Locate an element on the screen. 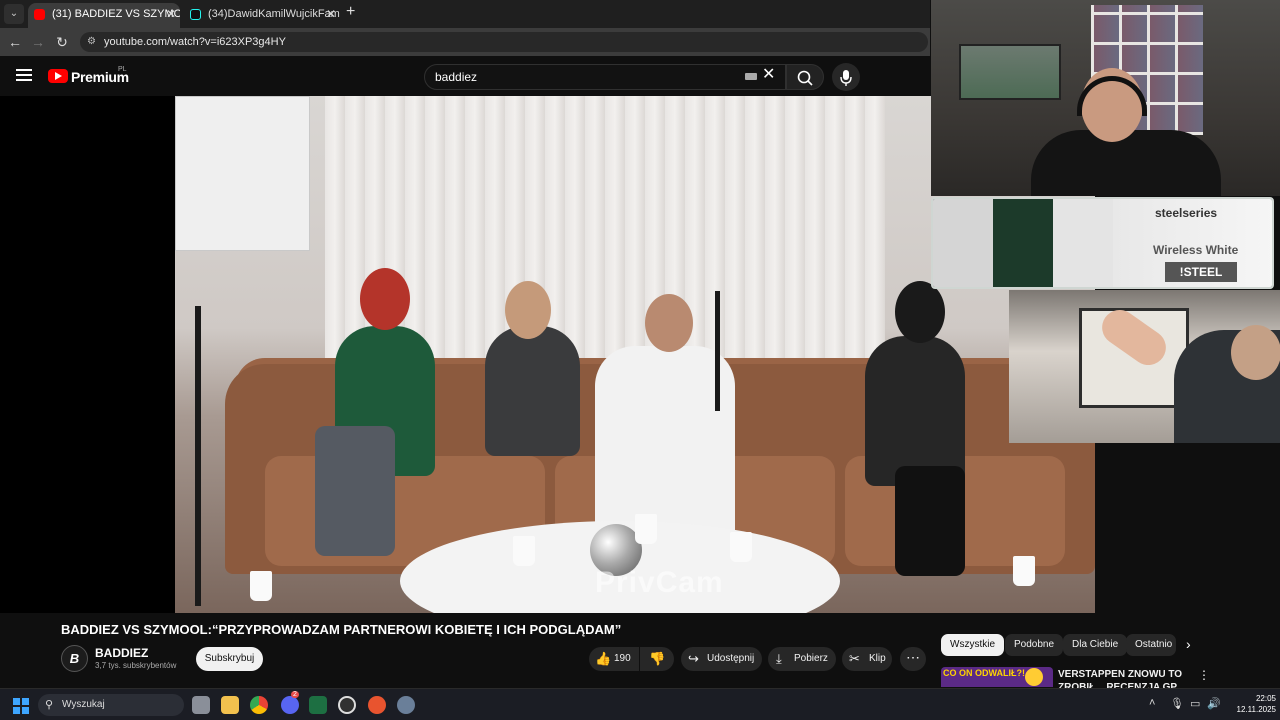  voice-search-button is located at coordinates (846, 77).